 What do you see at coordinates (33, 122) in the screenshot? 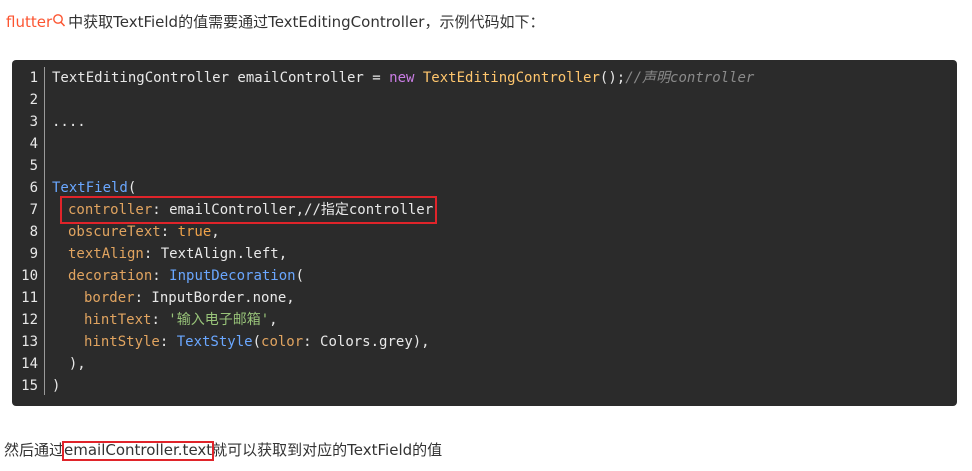
I see `line-number: 3` at bounding box center [33, 122].